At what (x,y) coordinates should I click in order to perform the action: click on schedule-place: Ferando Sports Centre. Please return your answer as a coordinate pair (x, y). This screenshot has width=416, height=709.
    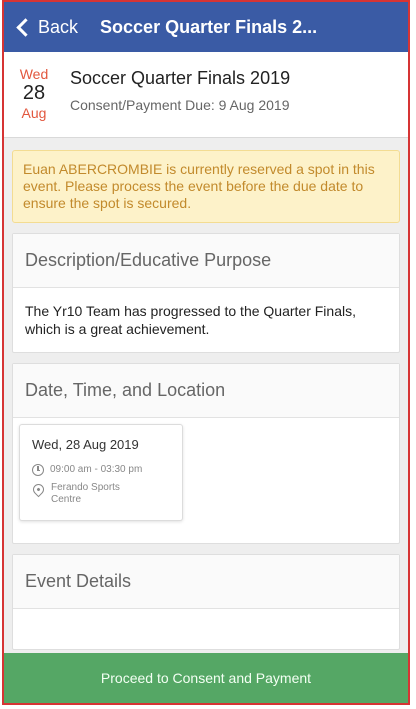
    Looking at the image, I should click on (85, 494).